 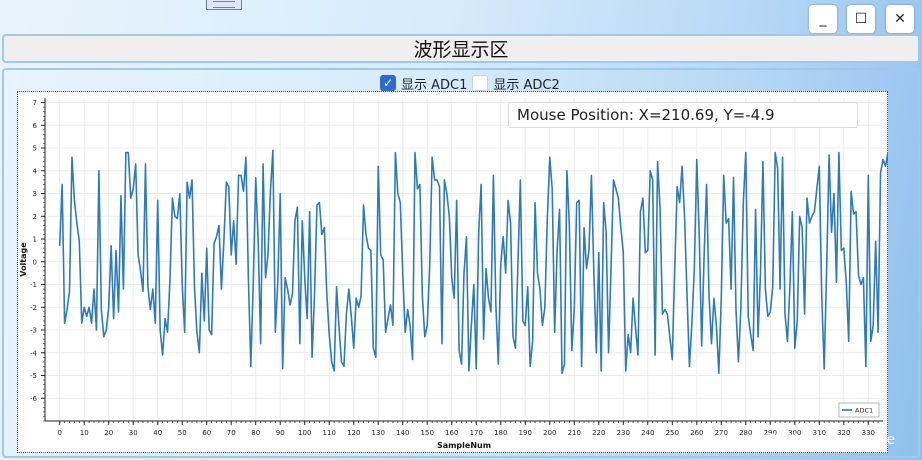 What do you see at coordinates (280, 433) in the screenshot?
I see `x-tick-label: 90` at bounding box center [280, 433].